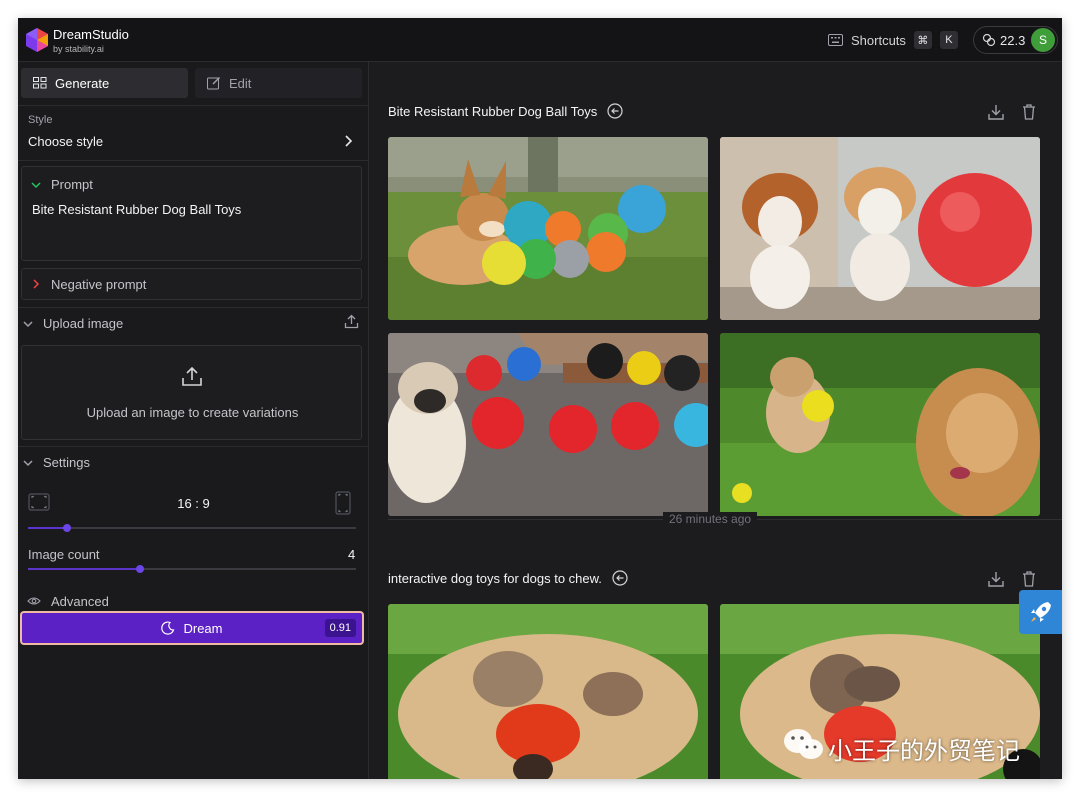 The width and height of the screenshot is (1080, 797). Describe the element at coordinates (193, 503) in the screenshot. I see `aspect-ratio-value: 16 : 9` at that location.